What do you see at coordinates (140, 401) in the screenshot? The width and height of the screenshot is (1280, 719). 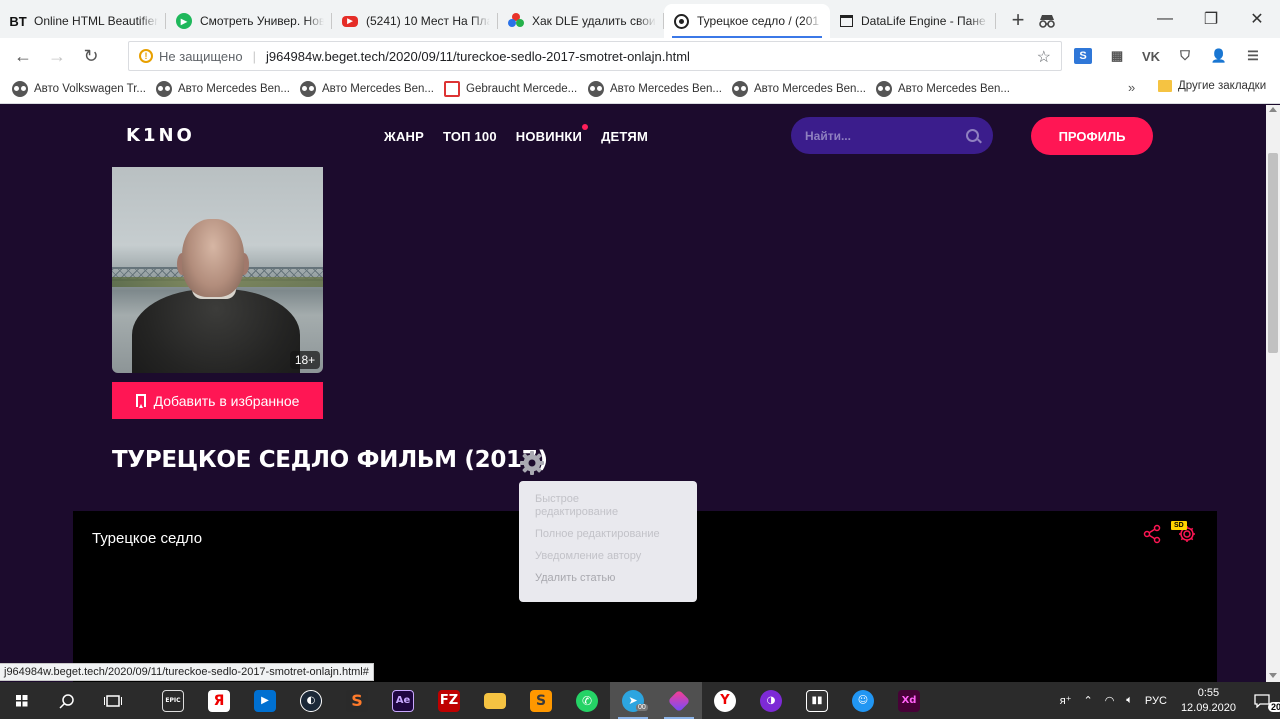 I see `bookmark-icon` at bounding box center [140, 401].